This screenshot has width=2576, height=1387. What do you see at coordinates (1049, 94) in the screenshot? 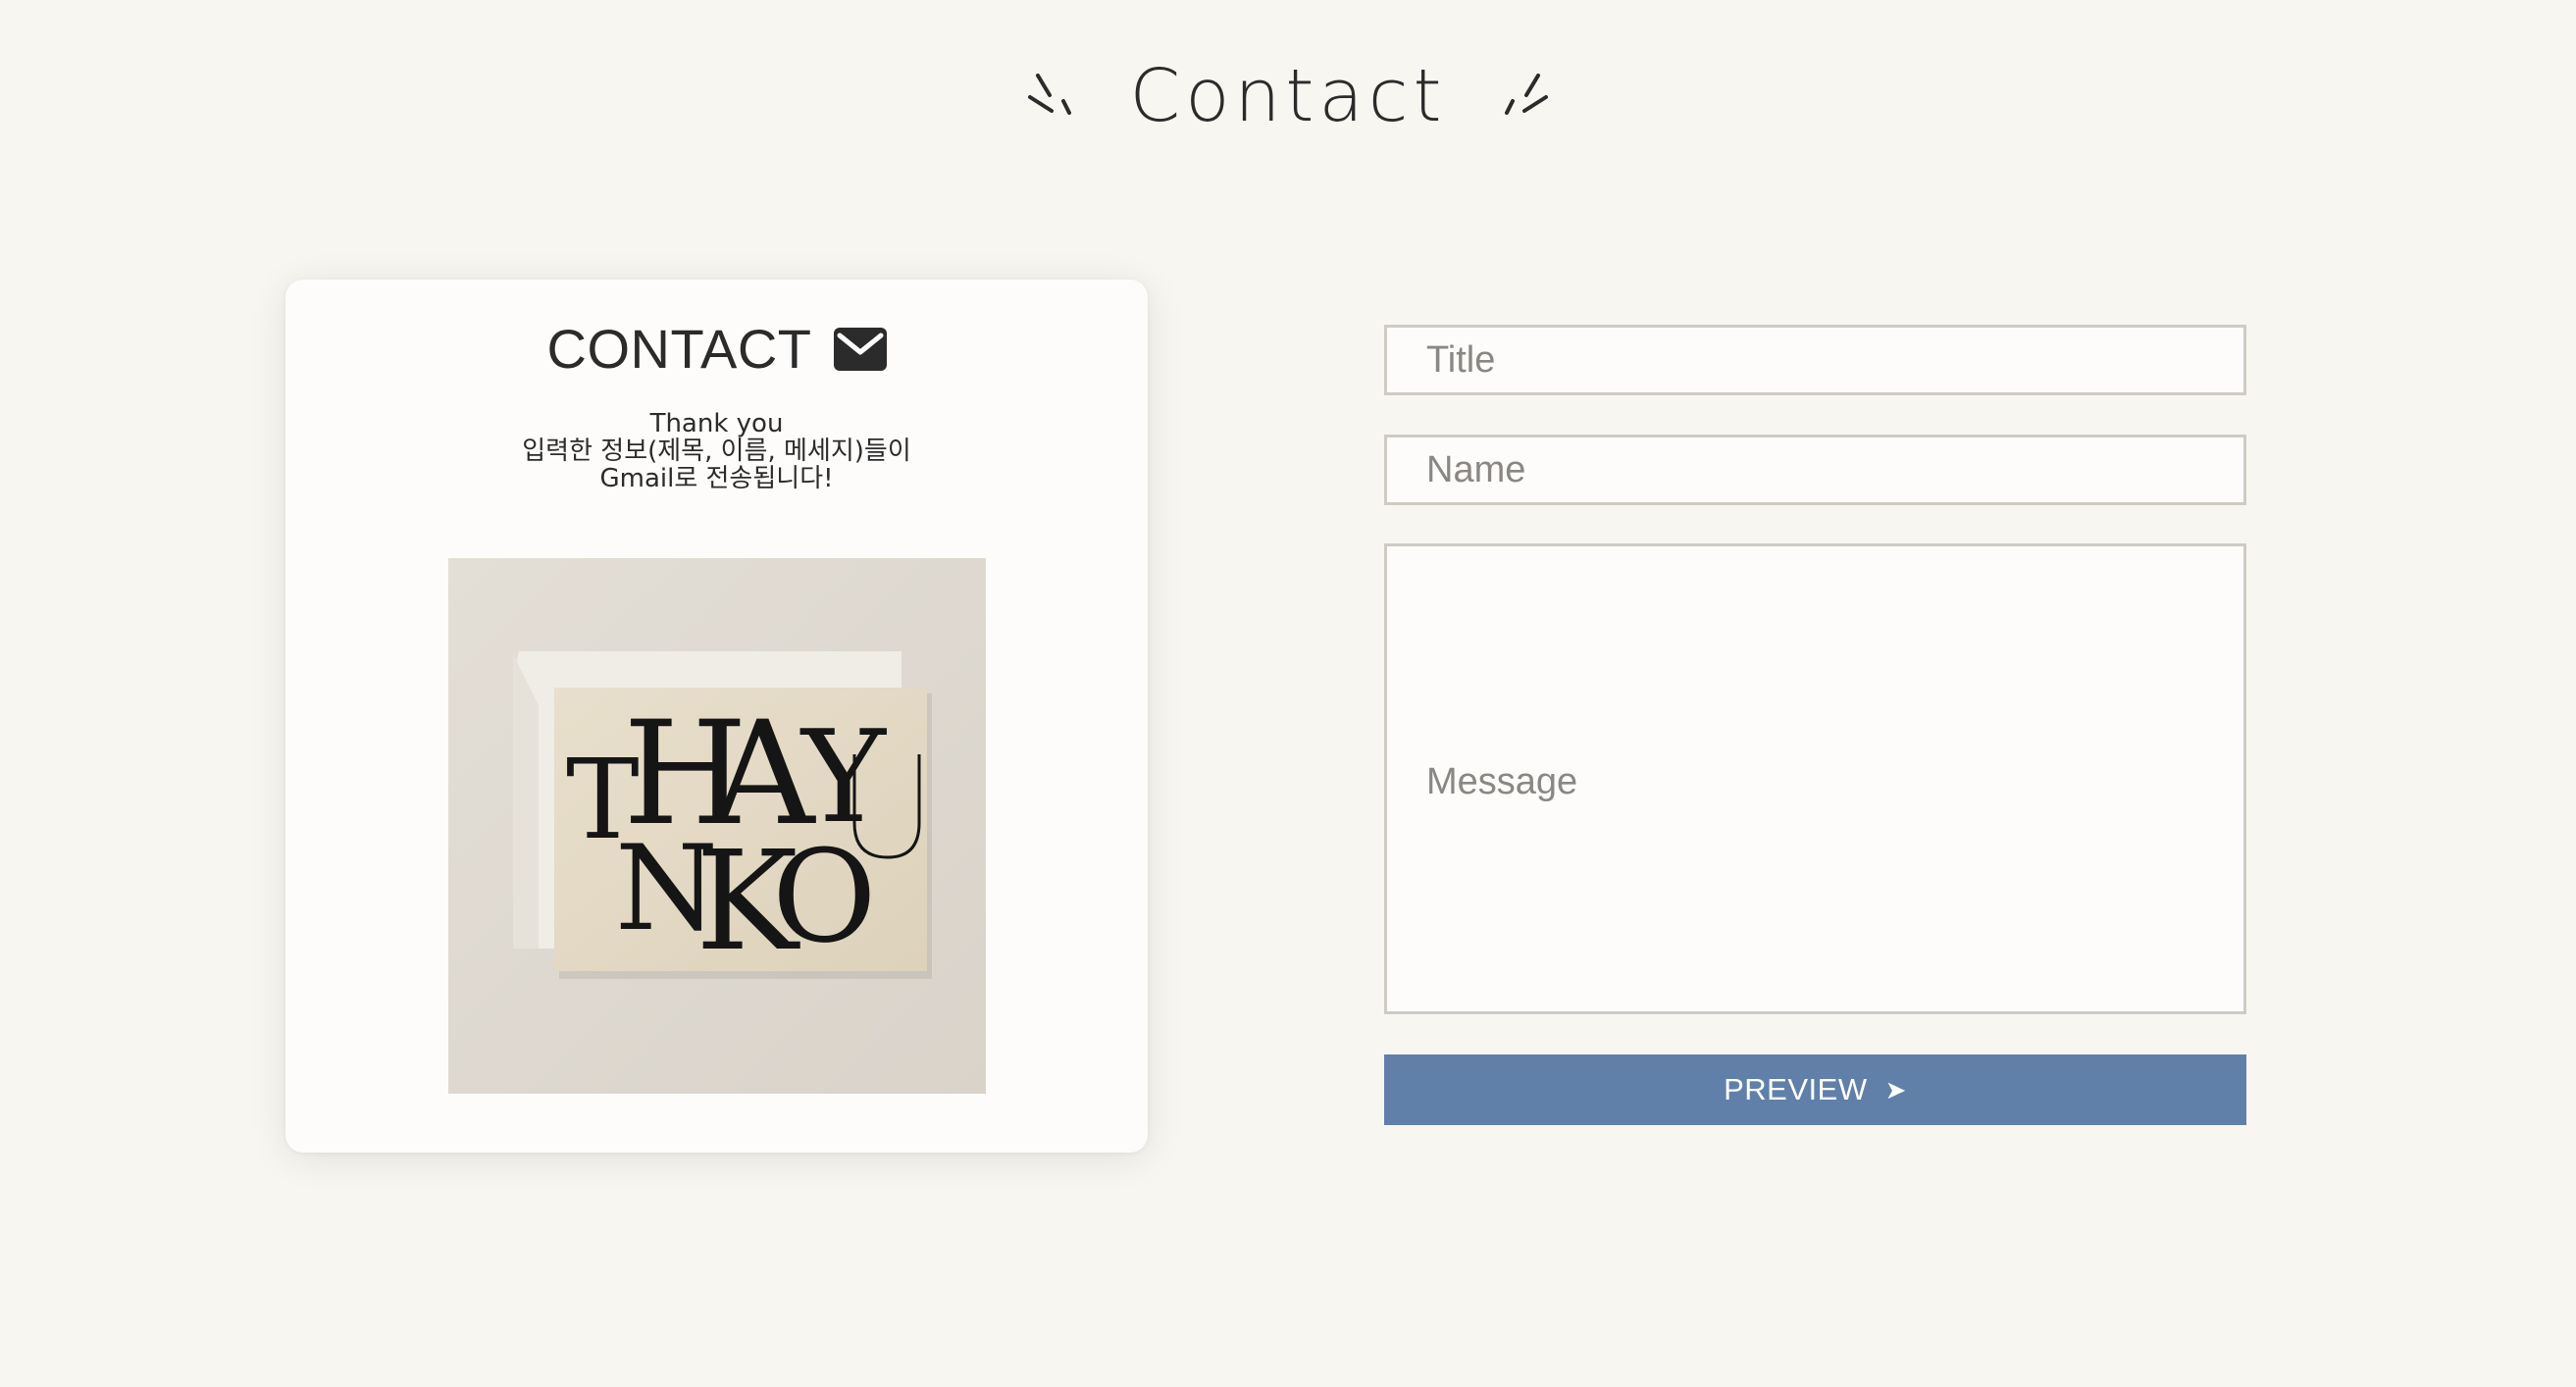
I see `sparkle-left-icon` at bounding box center [1049, 94].